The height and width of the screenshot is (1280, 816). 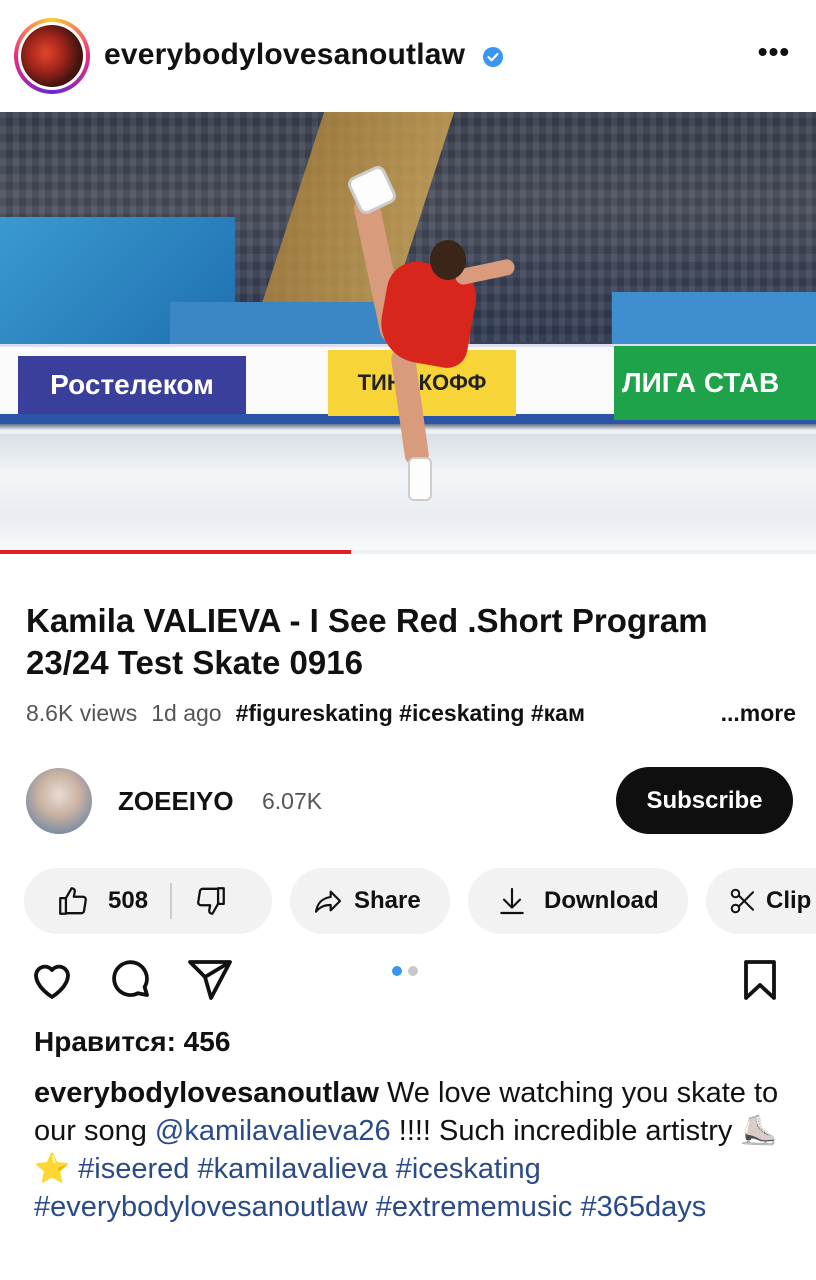 What do you see at coordinates (73, 901) in the screenshot?
I see `thumbs-up-icon` at bounding box center [73, 901].